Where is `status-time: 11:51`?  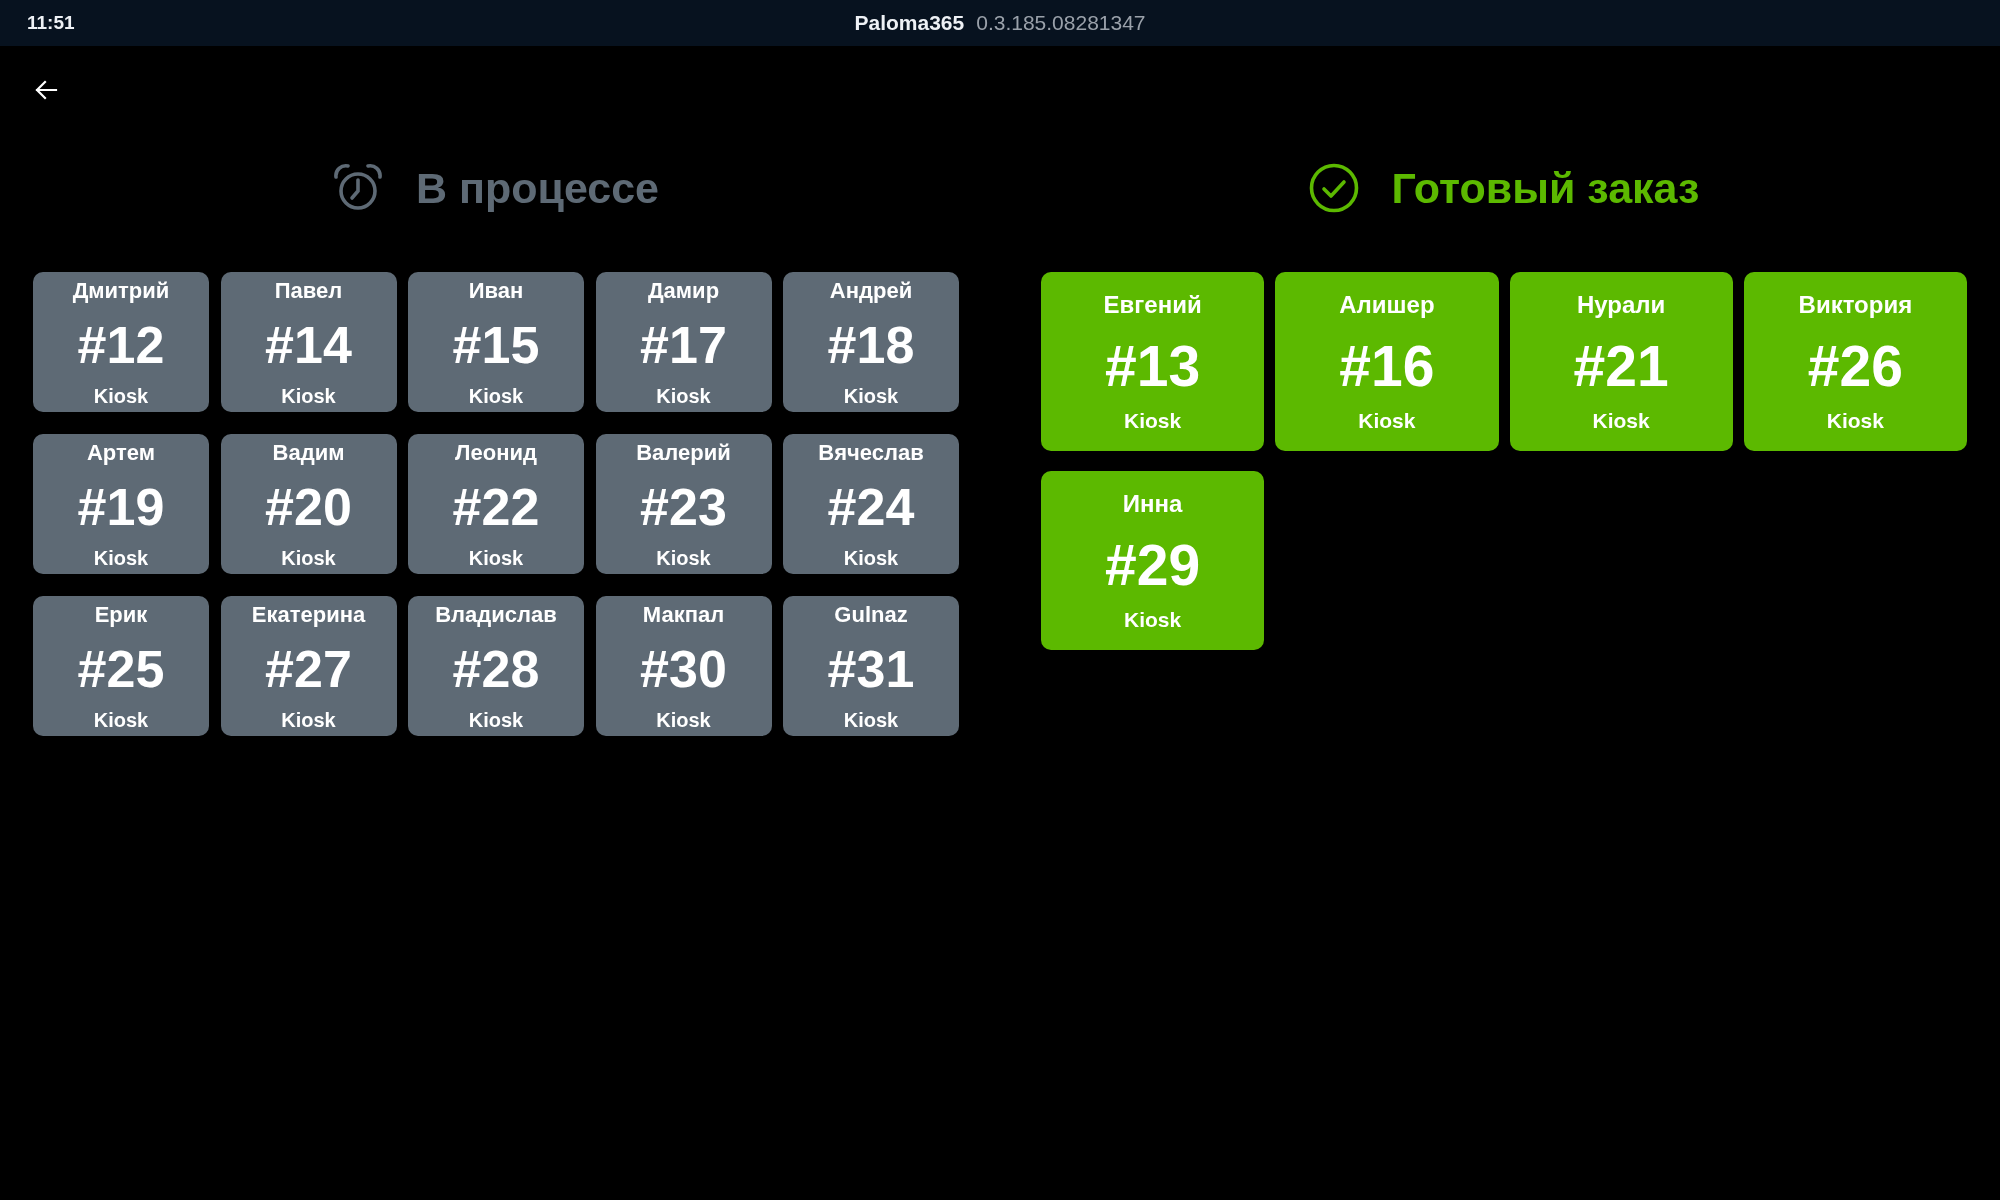
status-time: 11:51 is located at coordinates (51, 23).